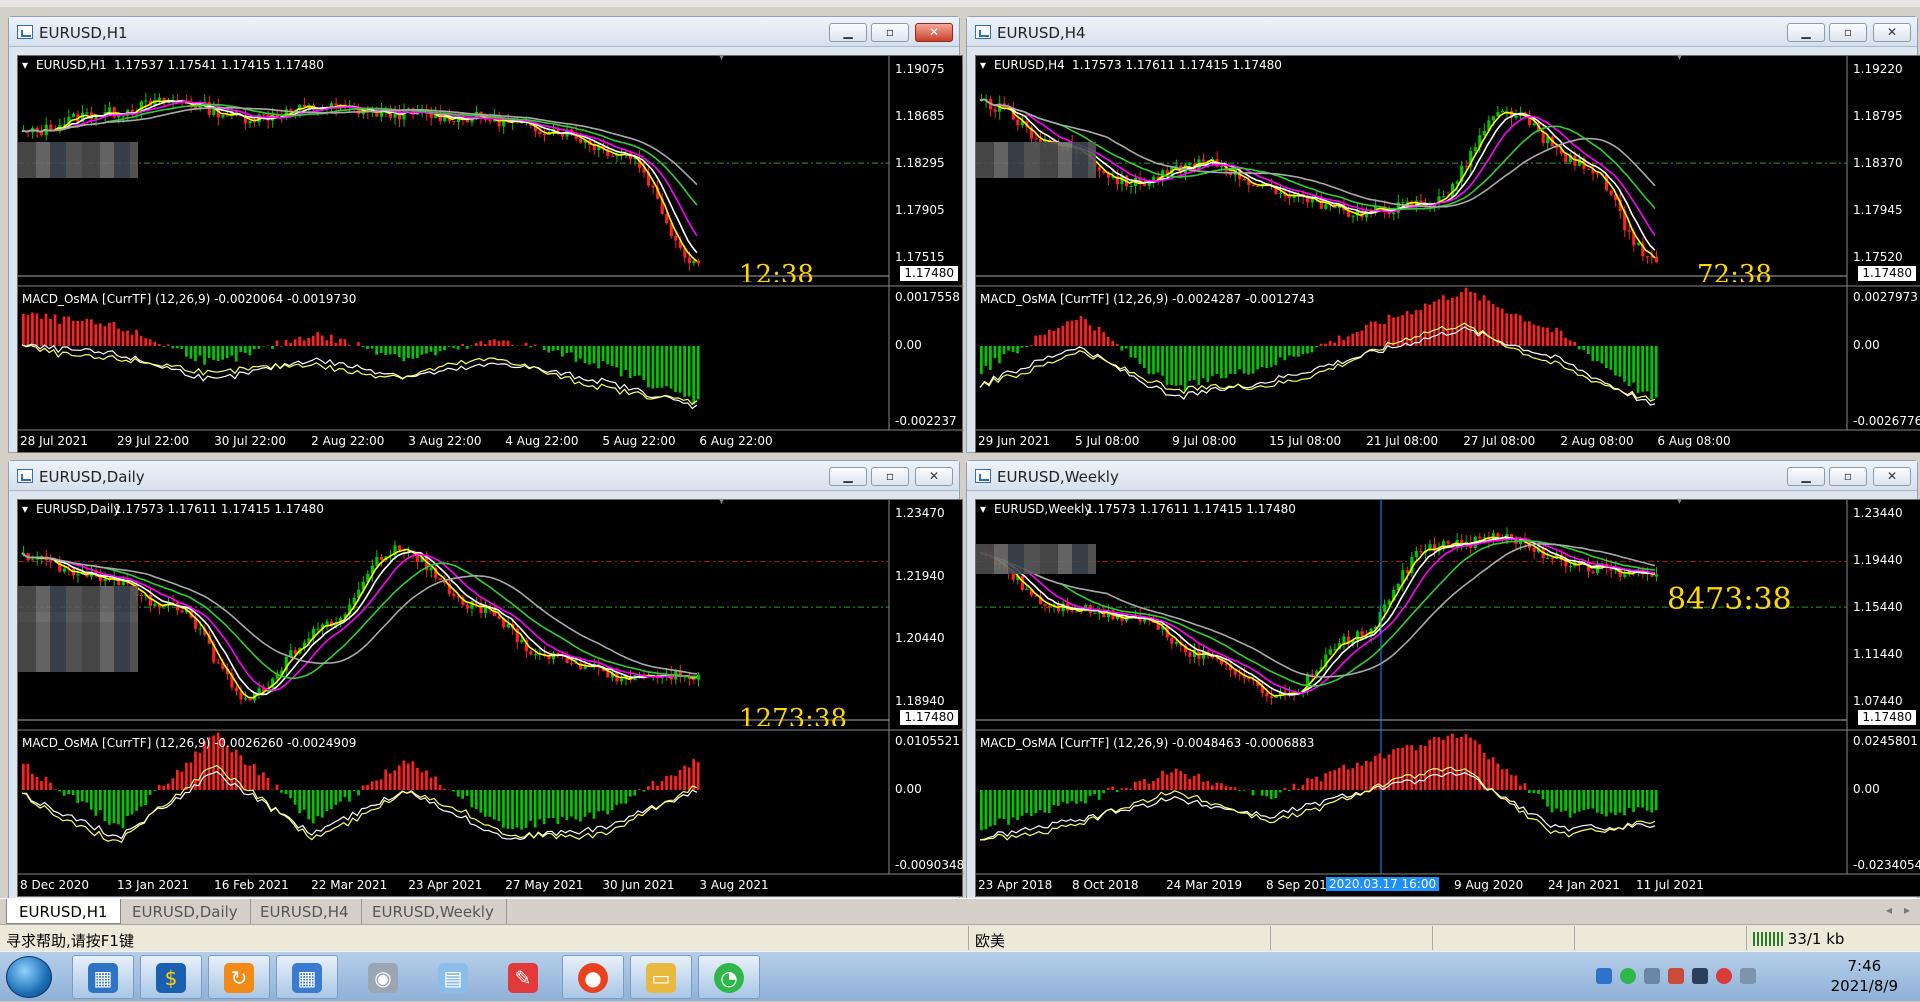 This screenshot has height=1002, width=1920. What do you see at coordinates (523, 977) in the screenshot?
I see `taskbar-app-7: ✎` at bounding box center [523, 977].